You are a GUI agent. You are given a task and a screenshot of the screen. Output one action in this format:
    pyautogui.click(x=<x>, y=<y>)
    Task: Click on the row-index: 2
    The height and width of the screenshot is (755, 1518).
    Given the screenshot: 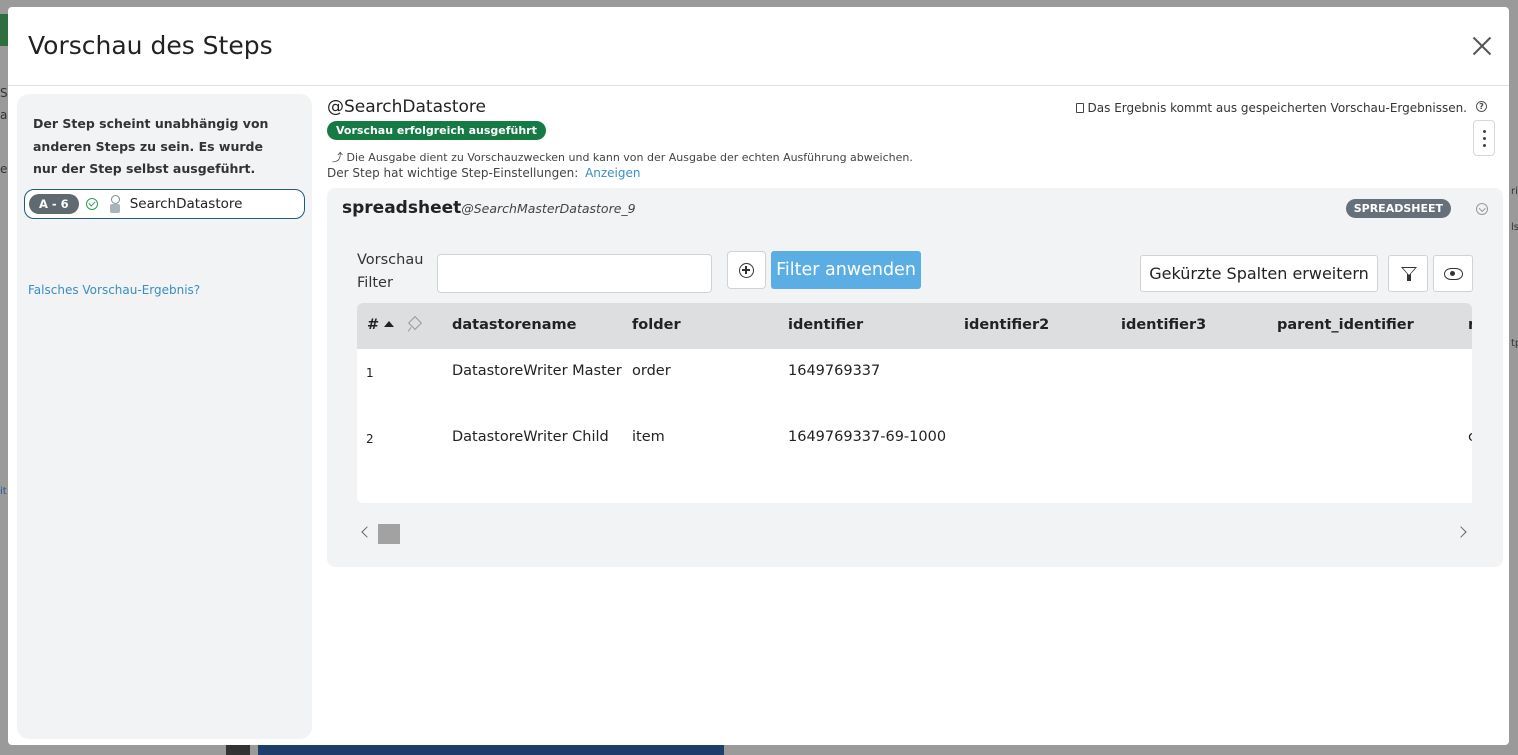 What is the action you would take?
    pyautogui.click(x=370, y=439)
    